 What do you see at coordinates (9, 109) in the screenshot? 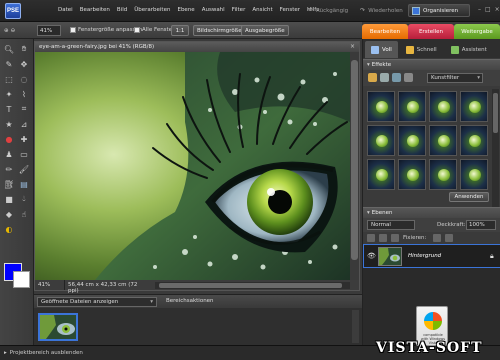
I see `text-tool-icon: T` at bounding box center [9, 109].